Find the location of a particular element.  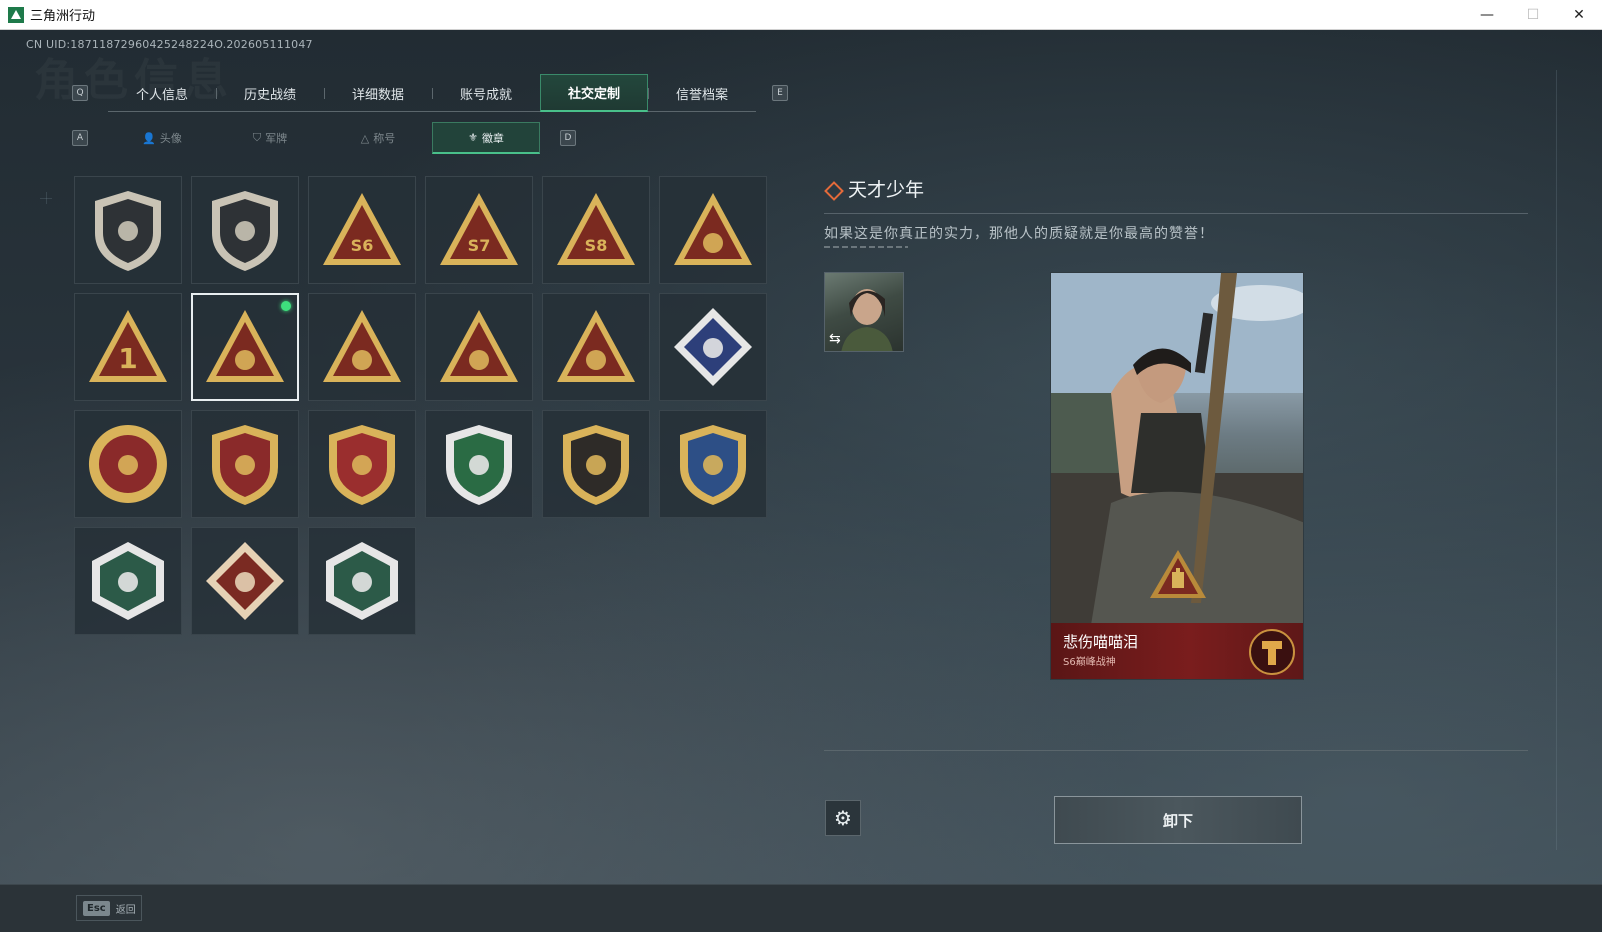

minimize-button: — is located at coordinates (1487, 15).